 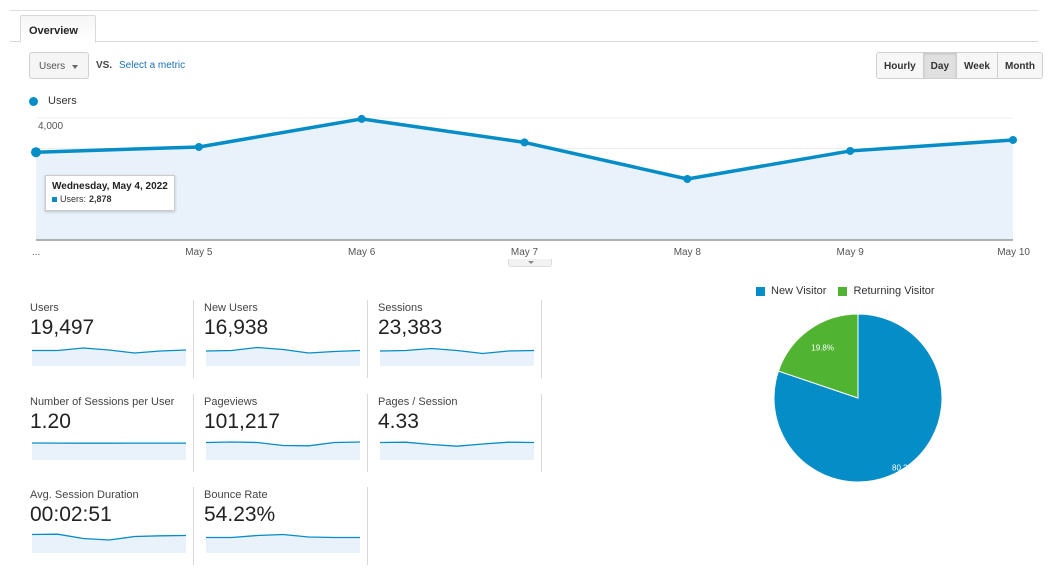 What do you see at coordinates (1019, 65) in the screenshot?
I see `month-button: Month` at bounding box center [1019, 65].